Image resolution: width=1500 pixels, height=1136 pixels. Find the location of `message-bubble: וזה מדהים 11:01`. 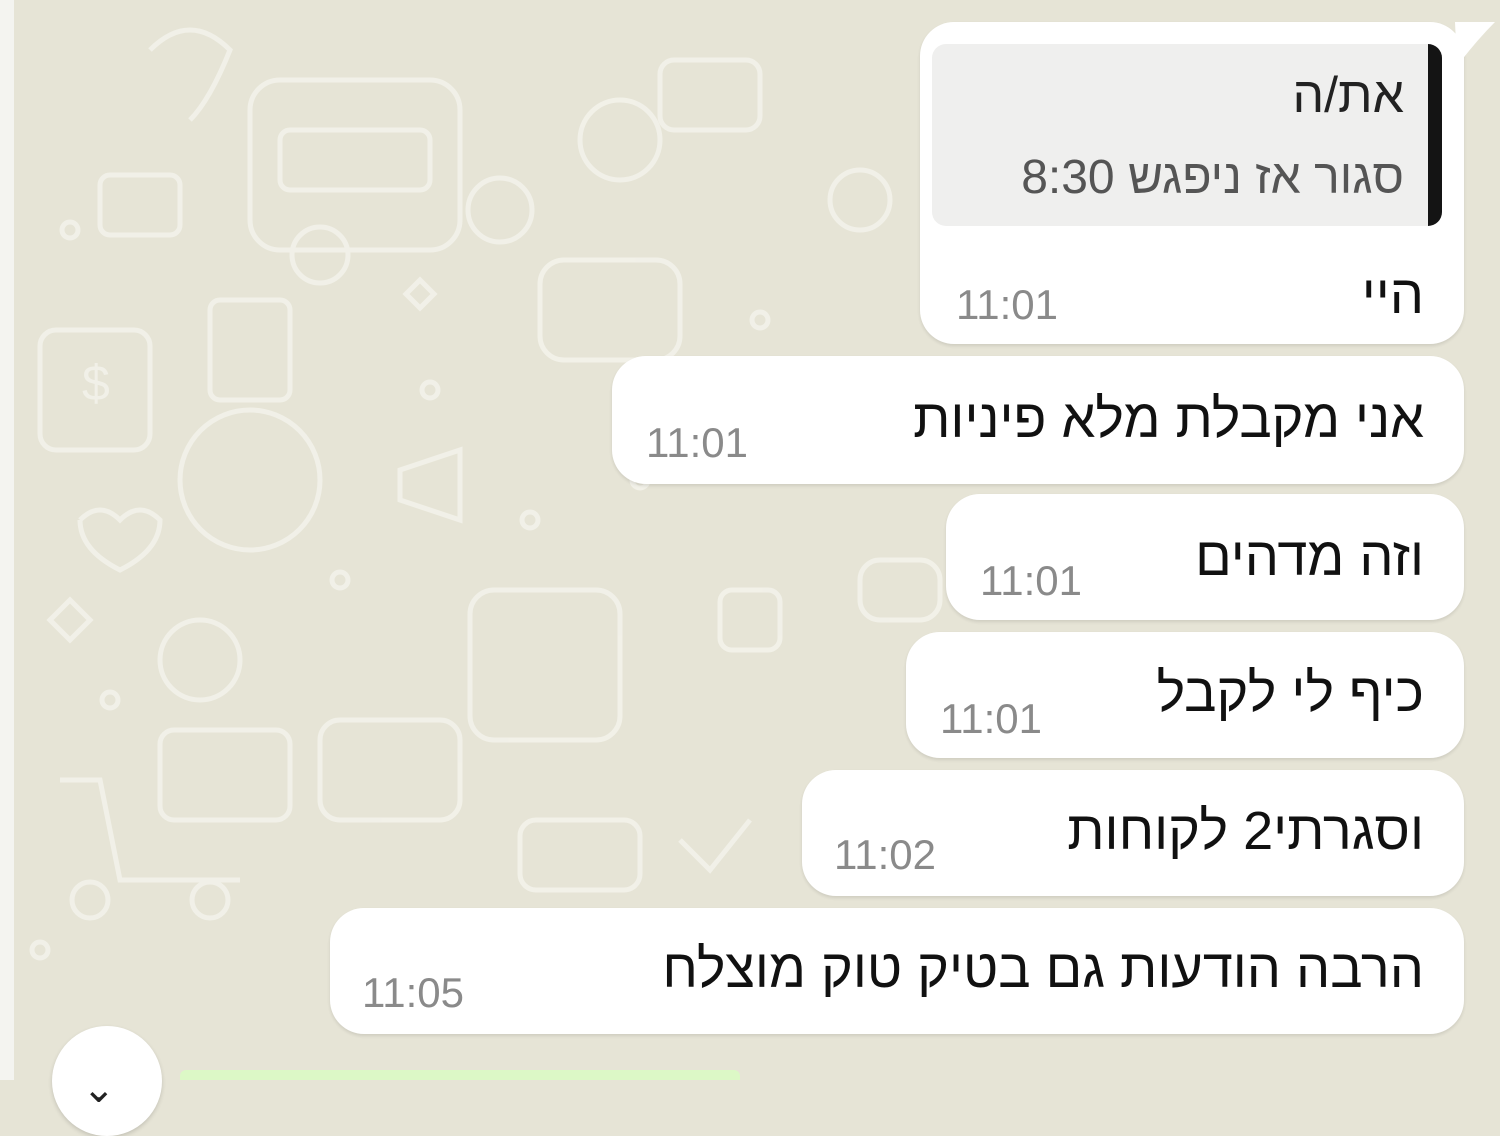

message-bubble: וזה מדהים 11:01 is located at coordinates (1205, 557).